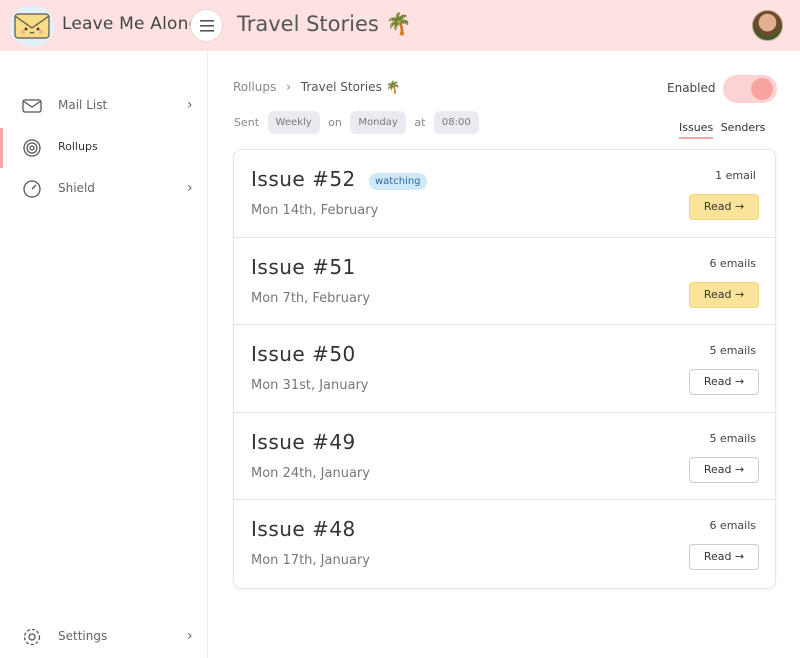  I want to click on breadcrumb: Rollups › Travel Stories 🌴, so click(317, 87).